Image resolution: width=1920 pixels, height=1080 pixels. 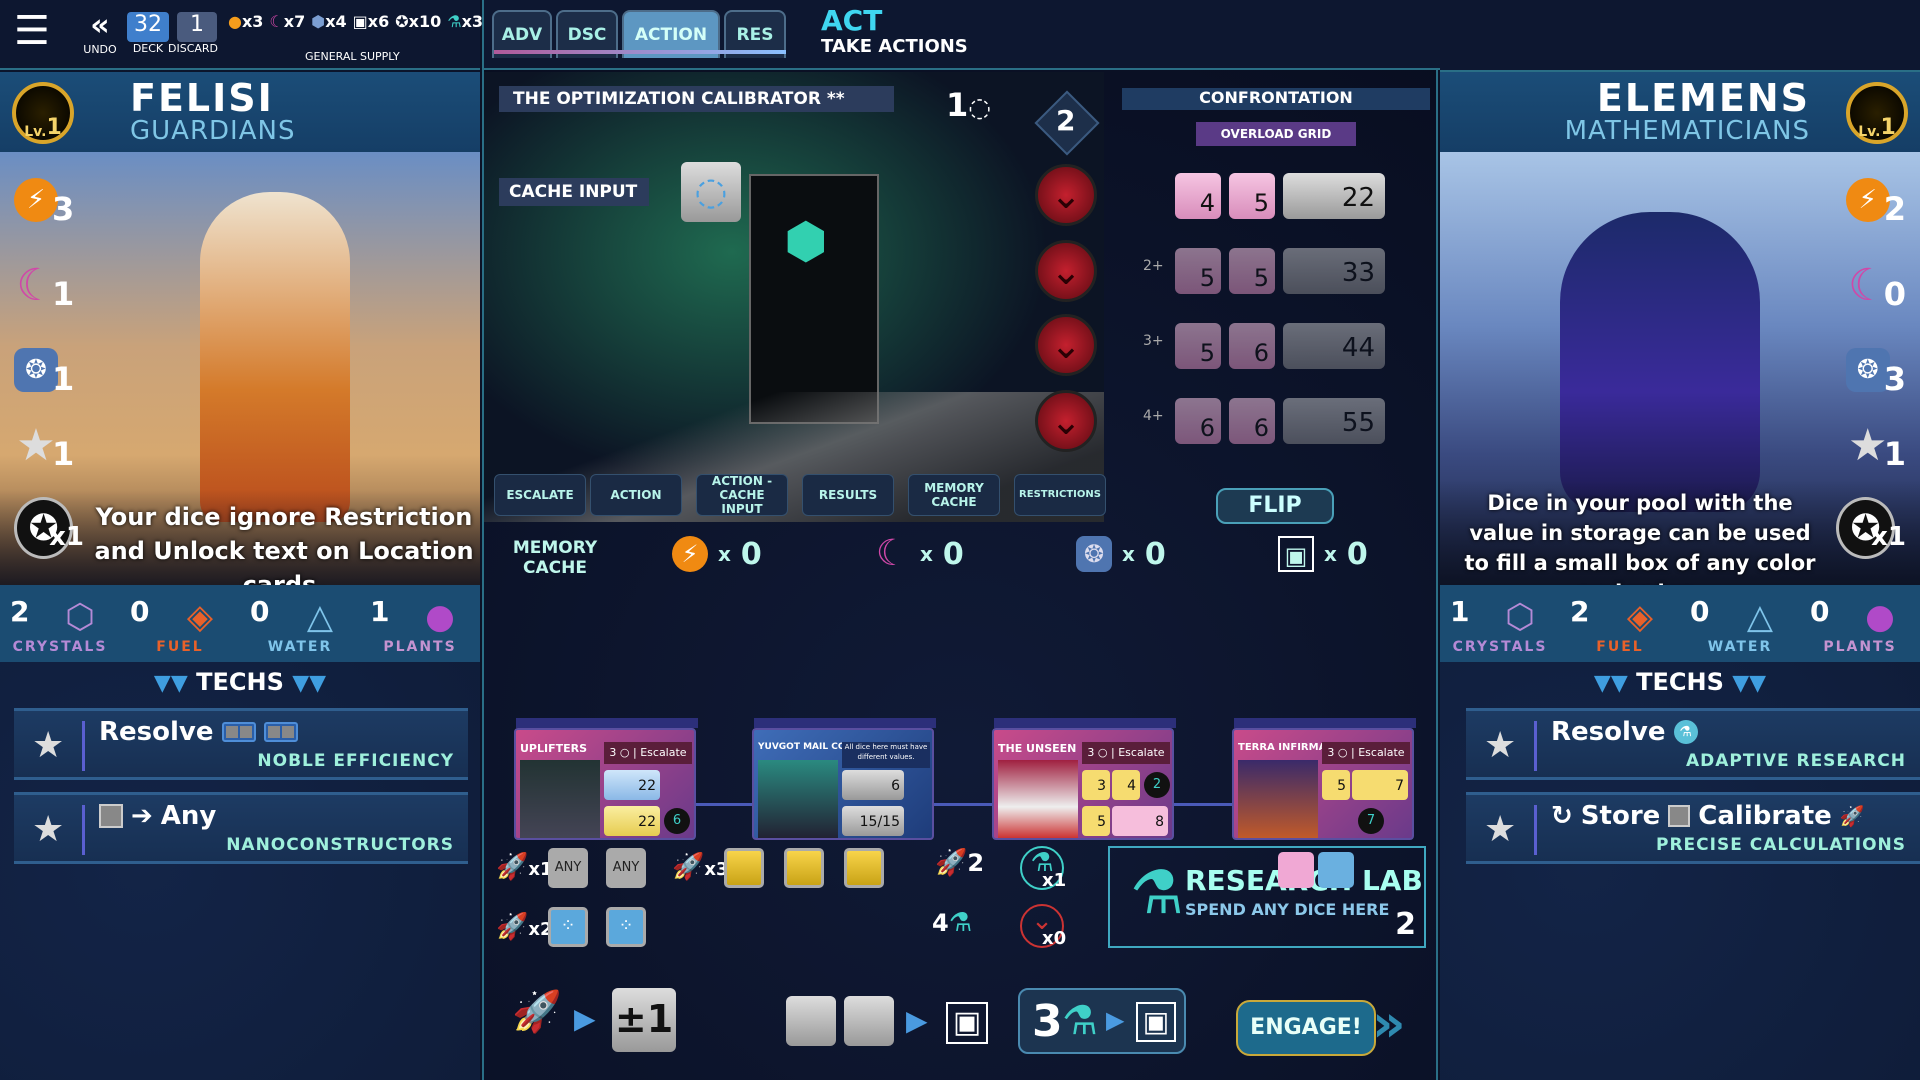 I want to click on tab-location-action: ACTION, so click(x=636, y=495).